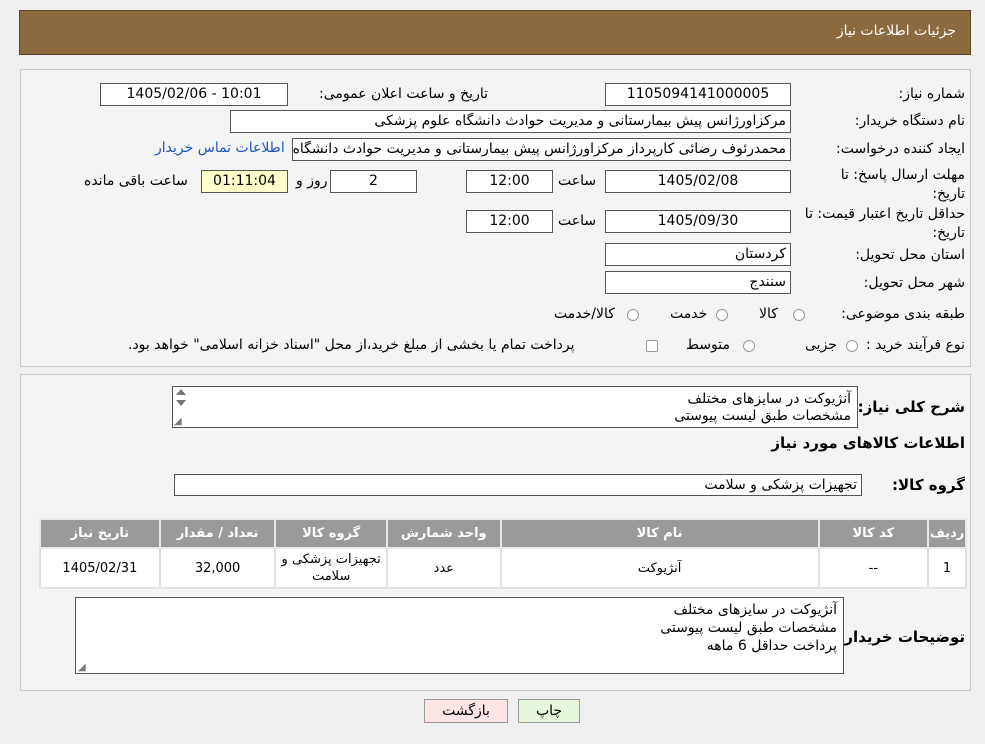 Image resolution: width=985 pixels, height=744 pixels. What do you see at coordinates (748, 628) in the screenshot?
I see `buyer-notes-line-2: مشخصات طبق لیست پیوستی` at bounding box center [748, 628].